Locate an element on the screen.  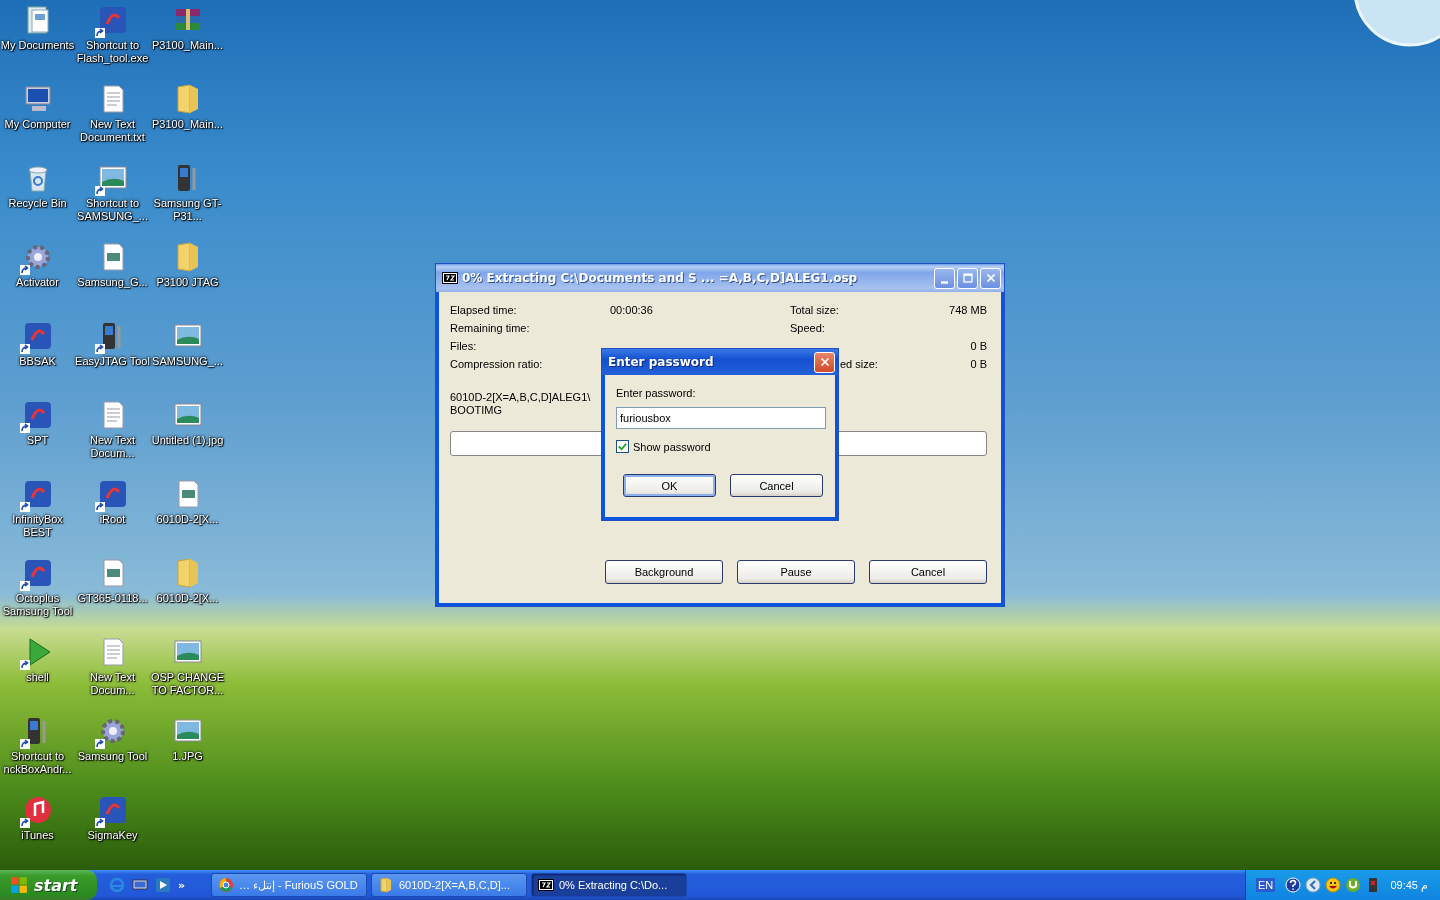
stat-label: ed size: is located at coordinates (859, 364).